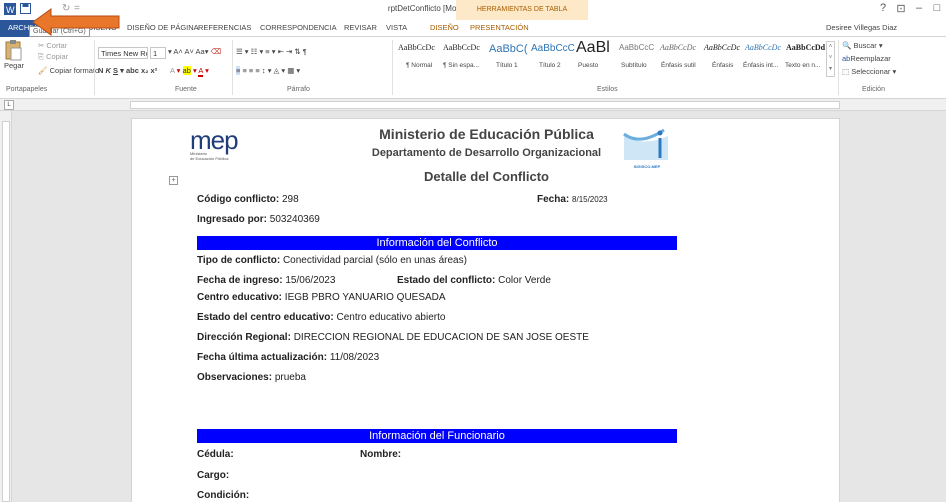  What do you see at coordinates (9, 105) in the screenshot?
I see `tab-selector: L` at bounding box center [9, 105].